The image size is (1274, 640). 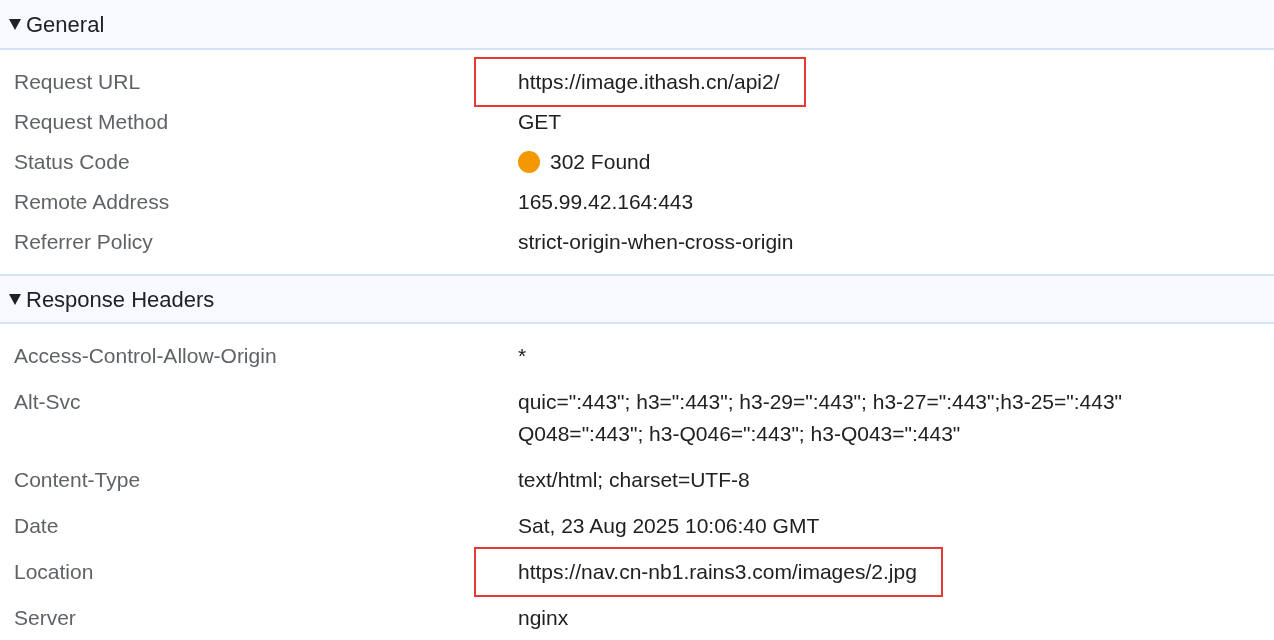 I want to click on header-name: Content-Type, so click(x=77, y=480).